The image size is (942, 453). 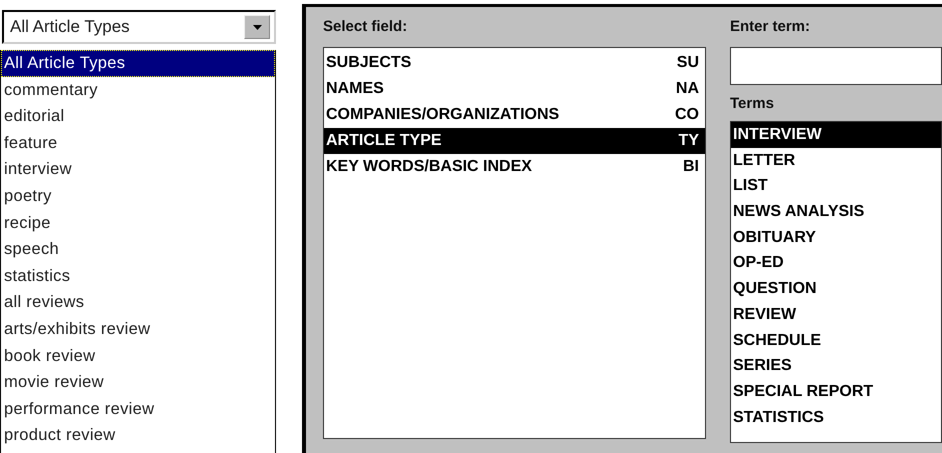 I want to click on term-item: SERIES, so click(x=836, y=366).